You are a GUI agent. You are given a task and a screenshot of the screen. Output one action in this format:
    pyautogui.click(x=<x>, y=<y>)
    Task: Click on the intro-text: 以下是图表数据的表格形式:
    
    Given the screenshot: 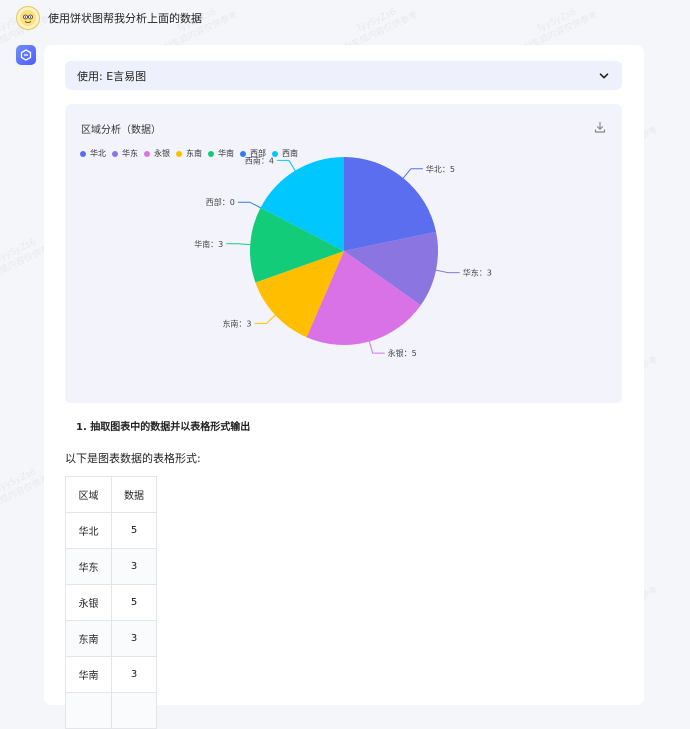 What is the action you would take?
    pyautogui.click(x=133, y=458)
    